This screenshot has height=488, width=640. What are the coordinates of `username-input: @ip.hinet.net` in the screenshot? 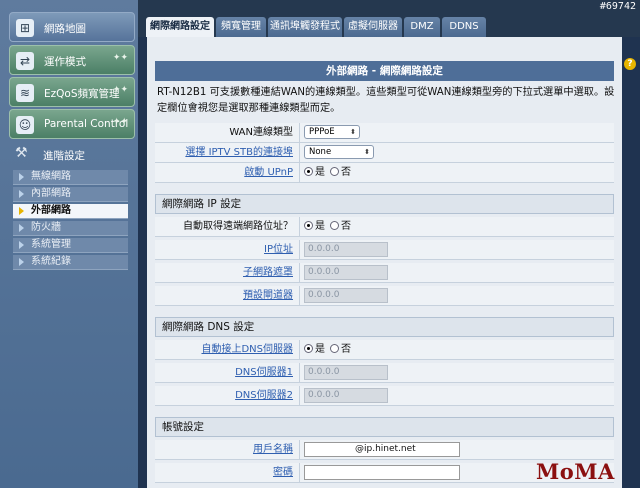 It's located at (382, 449).